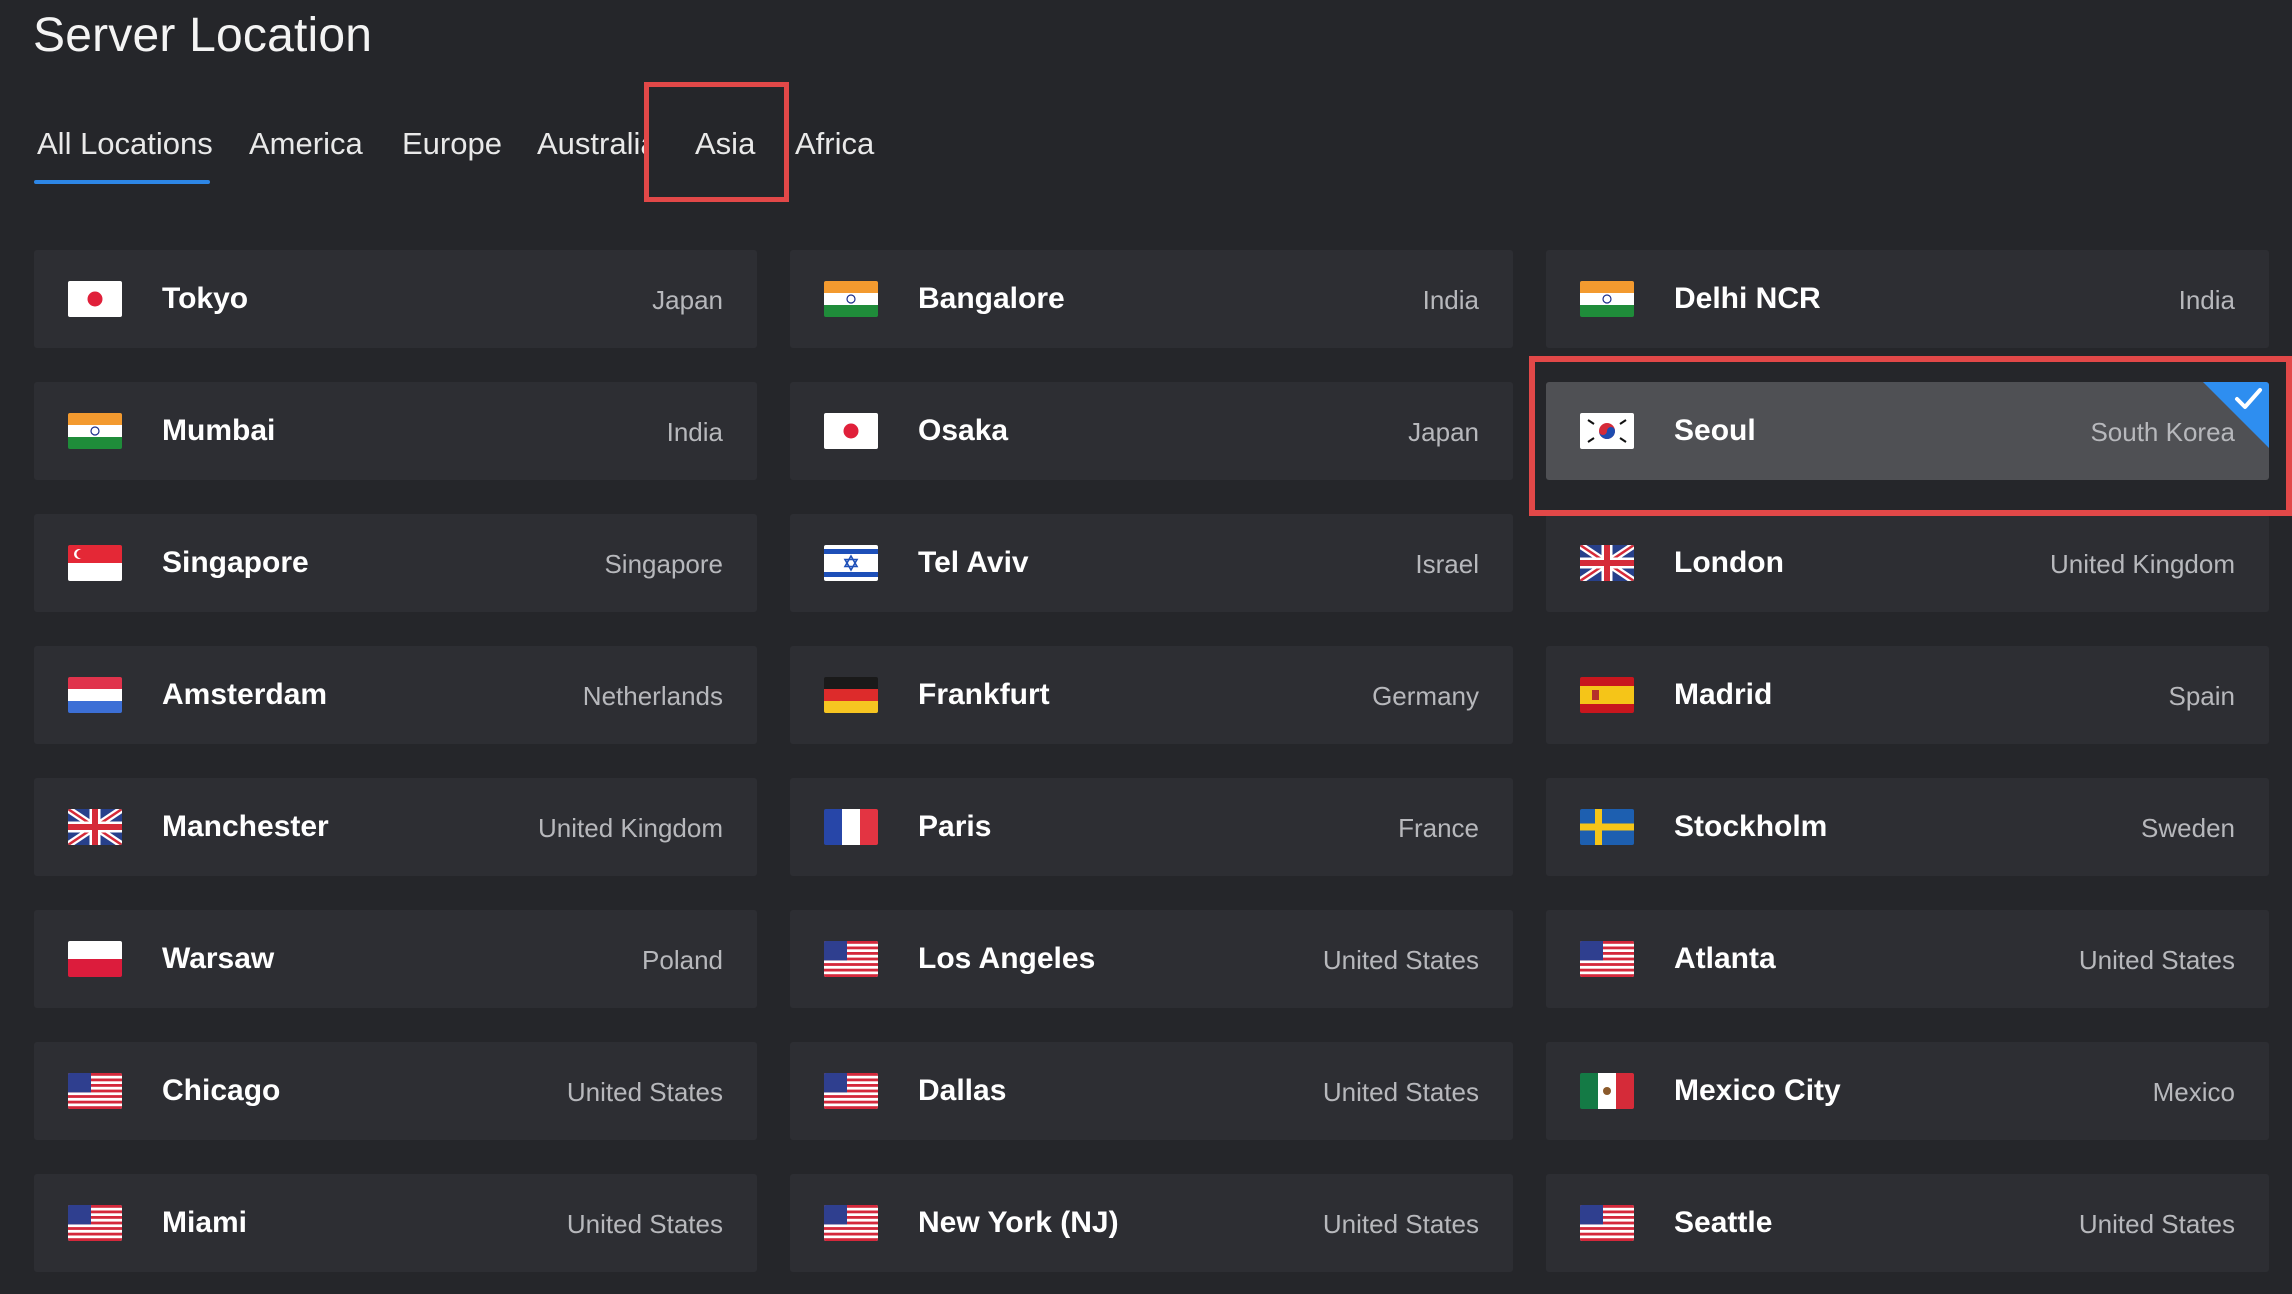 The width and height of the screenshot is (2292, 1294). What do you see at coordinates (962, 1090) in the screenshot?
I see `location-city: Dallas` at bounding box center [962, 1090].